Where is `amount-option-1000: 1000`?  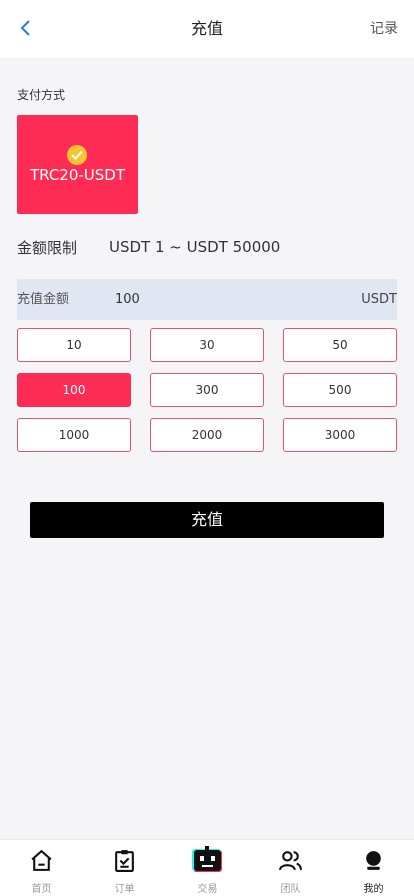 amount-option-1000: 1000 is located at coordinates (74, 435).